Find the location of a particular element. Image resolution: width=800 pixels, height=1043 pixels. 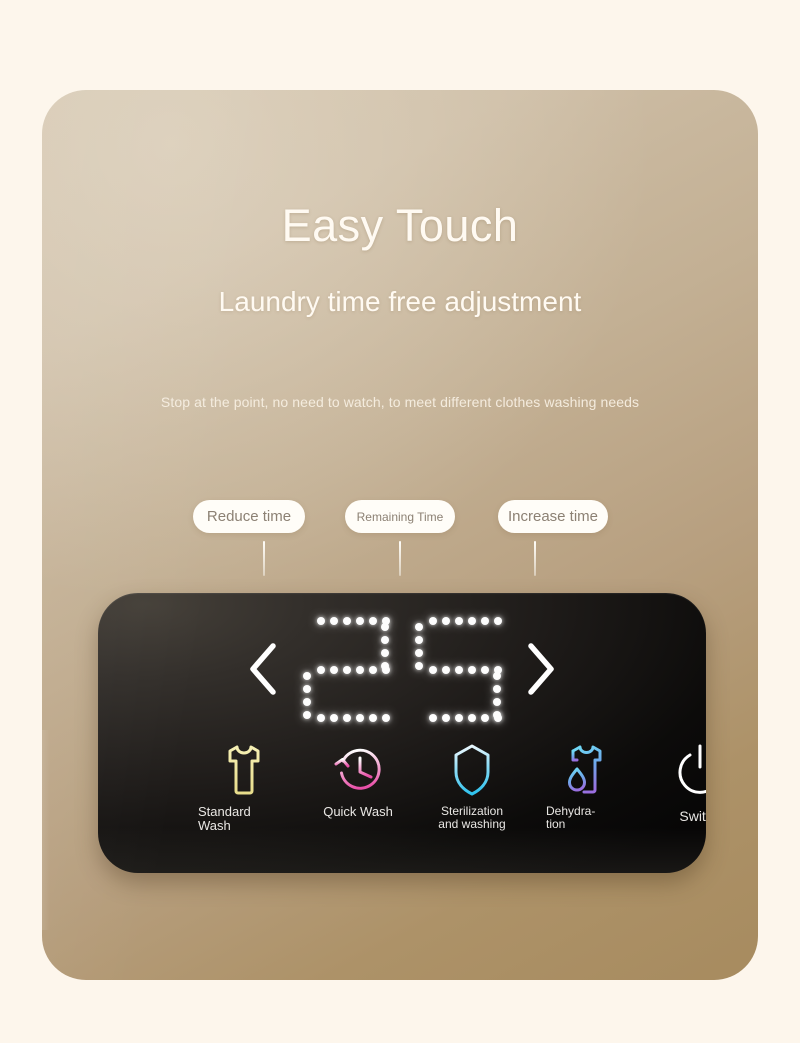

callout-leader-line-remaining is located at coordinates (400, 558).